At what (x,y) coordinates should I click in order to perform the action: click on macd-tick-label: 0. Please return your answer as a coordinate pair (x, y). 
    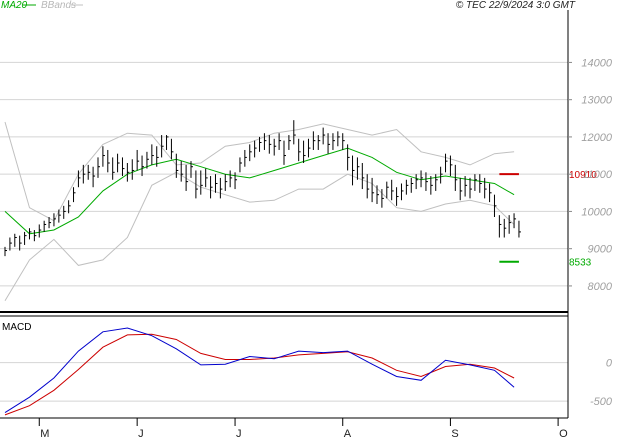
    Looking at the image, I should click on (609, 364).